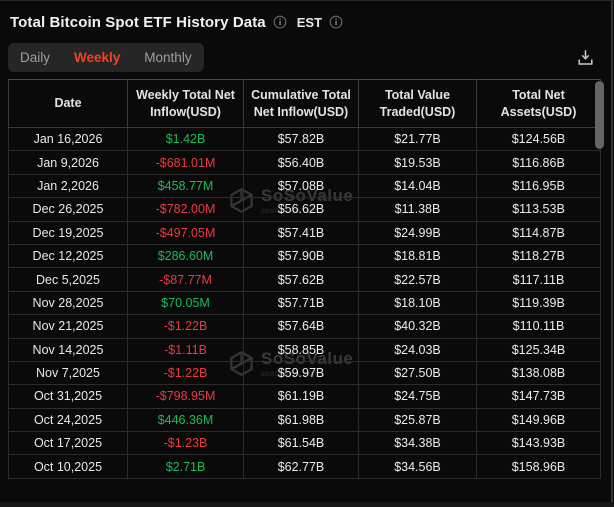 This screenshot has width=614, height=507. What do you see at coordinates (185, 279) in the screenshot?
I see `cell-weekly-inflow: -$87.77M` at bounding box center [185, 279].